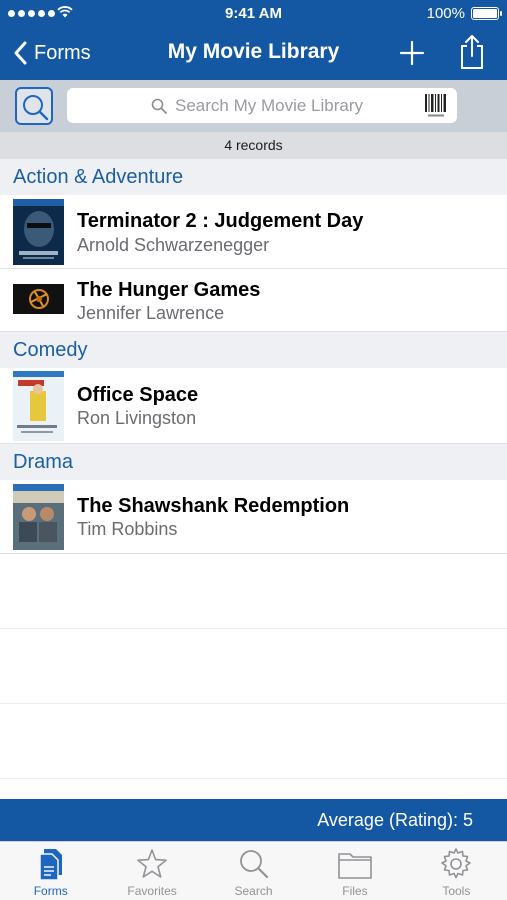 Image resolution: width=507 pixels, height=900 pixels. Describe the element at coordinates (355, 866) in the screenshot. I see `folder-icon` at that location.